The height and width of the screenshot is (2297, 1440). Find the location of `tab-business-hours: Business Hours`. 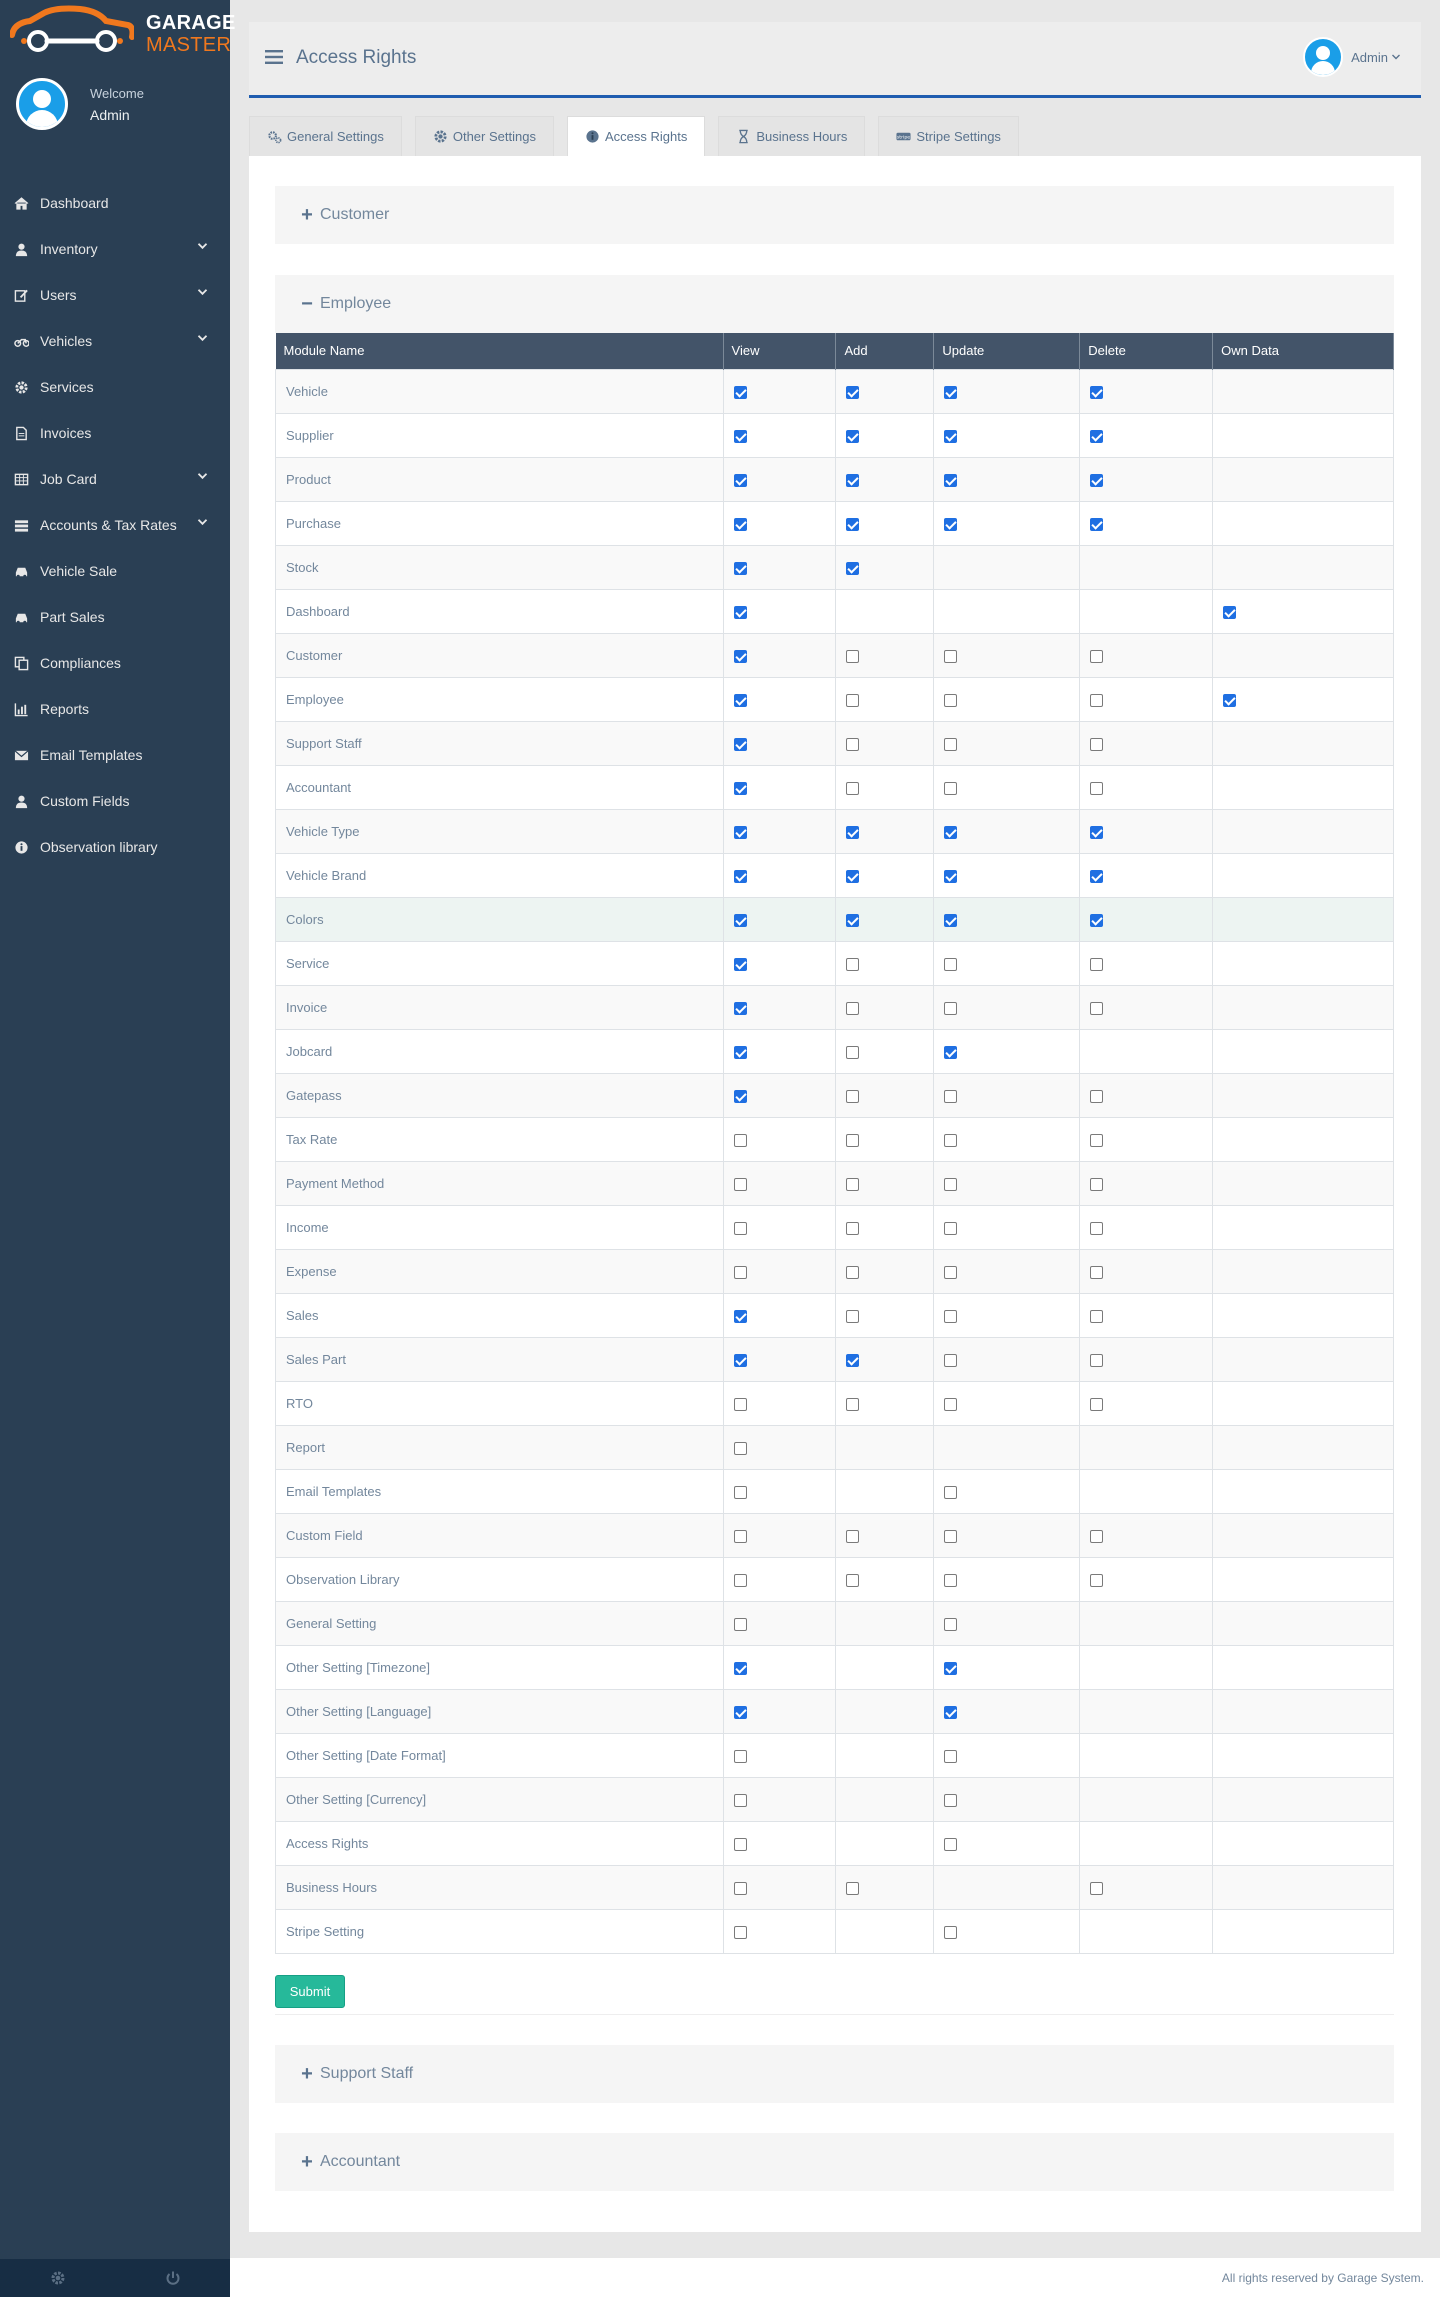

tab-business-hours: Business Hours is located at coordinates (792, 136).